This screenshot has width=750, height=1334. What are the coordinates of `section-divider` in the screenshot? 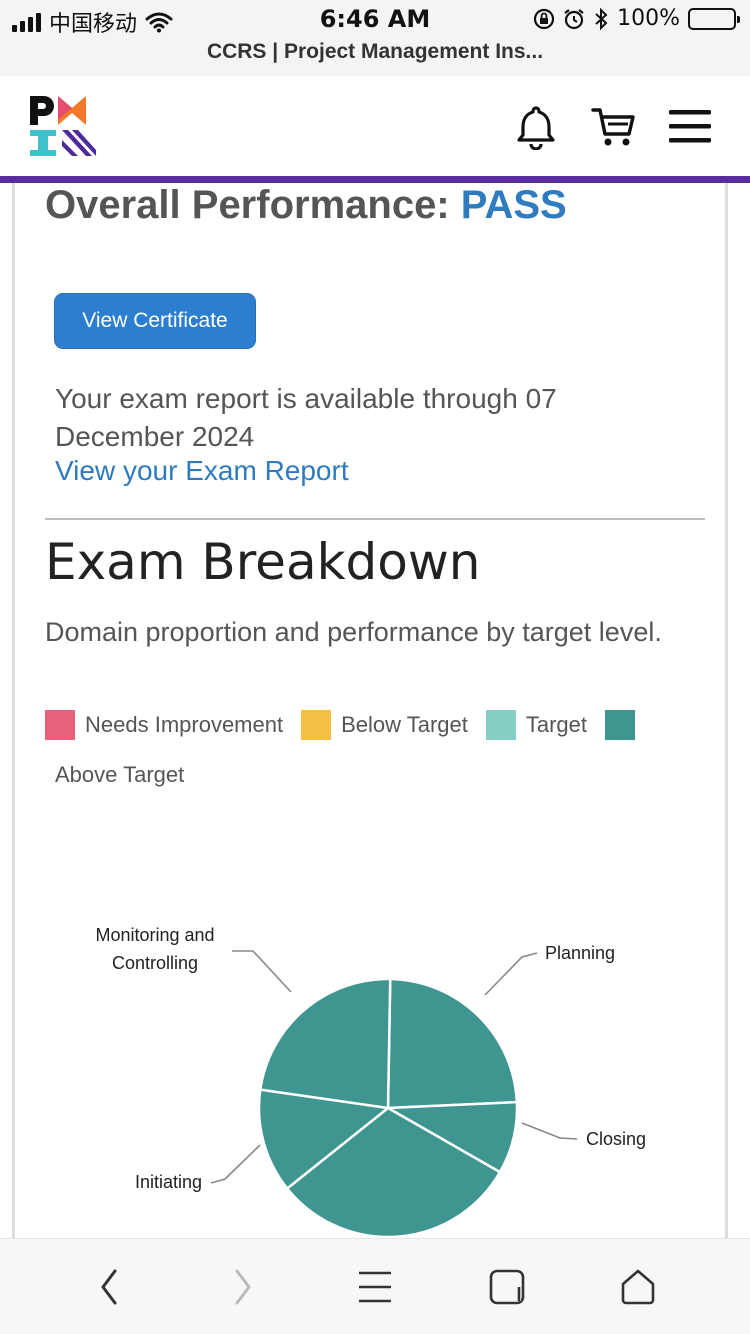 It's located at (375, 519).